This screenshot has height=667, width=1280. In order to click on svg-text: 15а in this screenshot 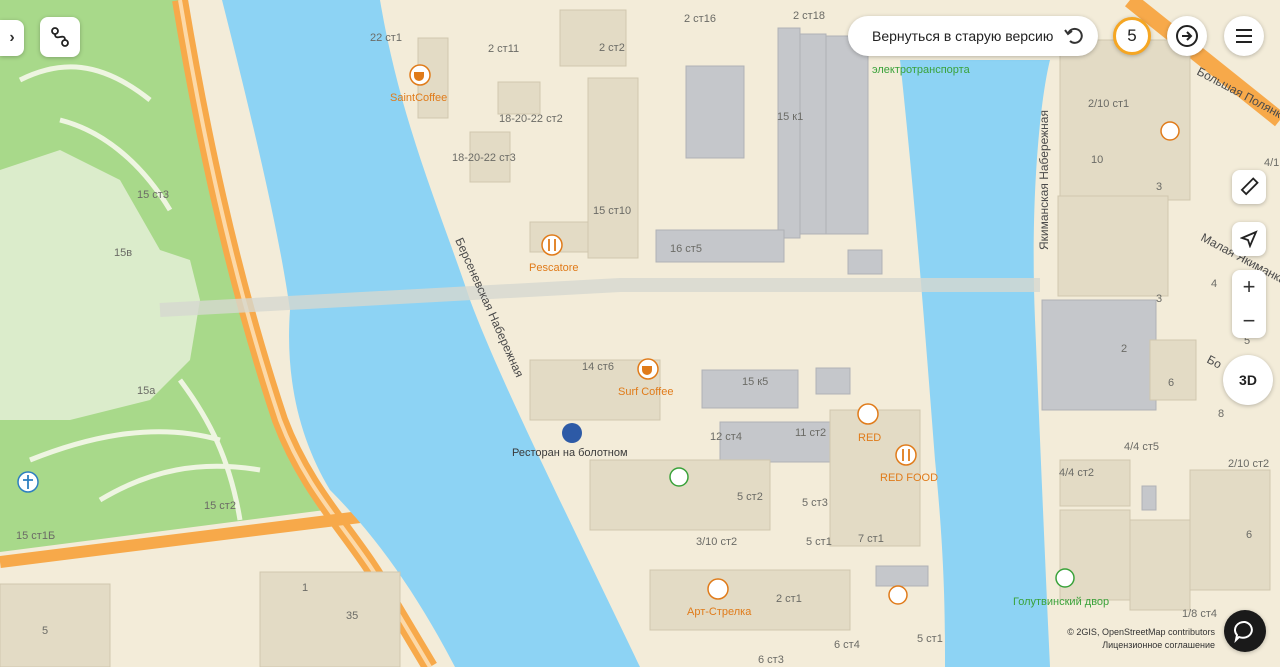, I will do `click(146, 391)`.